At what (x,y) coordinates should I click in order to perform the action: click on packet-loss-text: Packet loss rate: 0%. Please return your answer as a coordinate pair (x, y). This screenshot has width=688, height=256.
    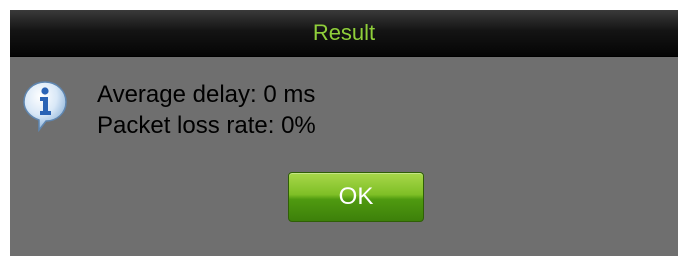
    Looking at the image, I should click on (206, 125).